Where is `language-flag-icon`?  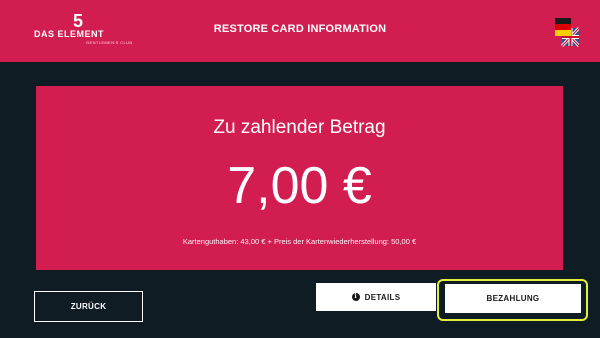
language-flag-icon is located at coordinates (568, 33).